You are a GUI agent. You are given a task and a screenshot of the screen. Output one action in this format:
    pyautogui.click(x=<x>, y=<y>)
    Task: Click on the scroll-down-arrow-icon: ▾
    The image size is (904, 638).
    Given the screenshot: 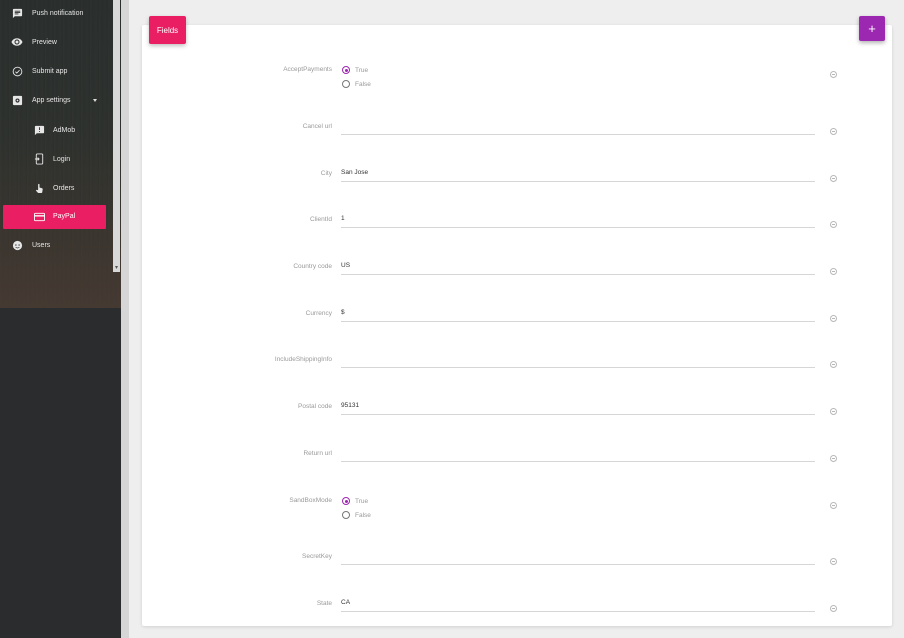 What is the action you would take?
    pyautogui.click(x=116, y=268)
    